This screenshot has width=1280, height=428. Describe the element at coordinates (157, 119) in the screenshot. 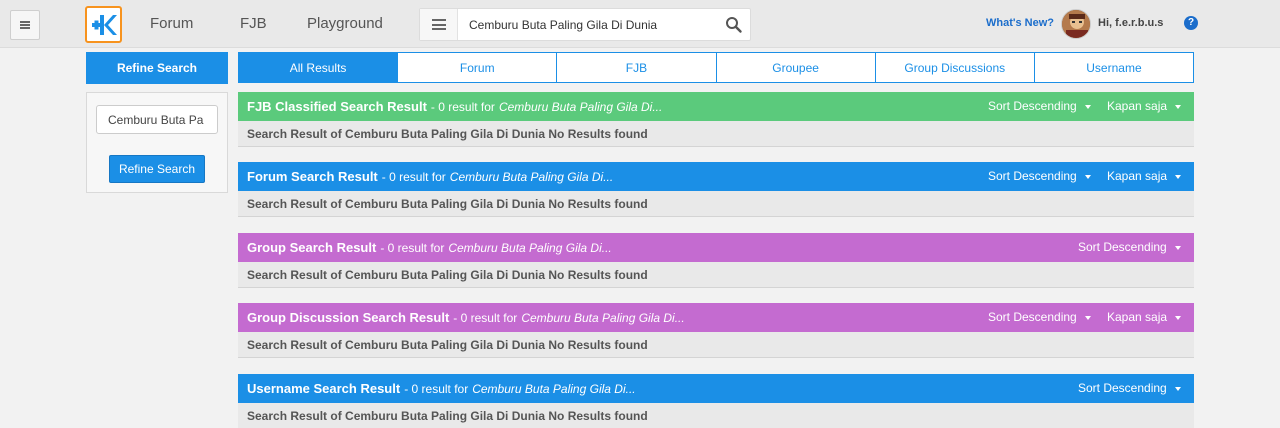

I see `refine-search-input` at that location.